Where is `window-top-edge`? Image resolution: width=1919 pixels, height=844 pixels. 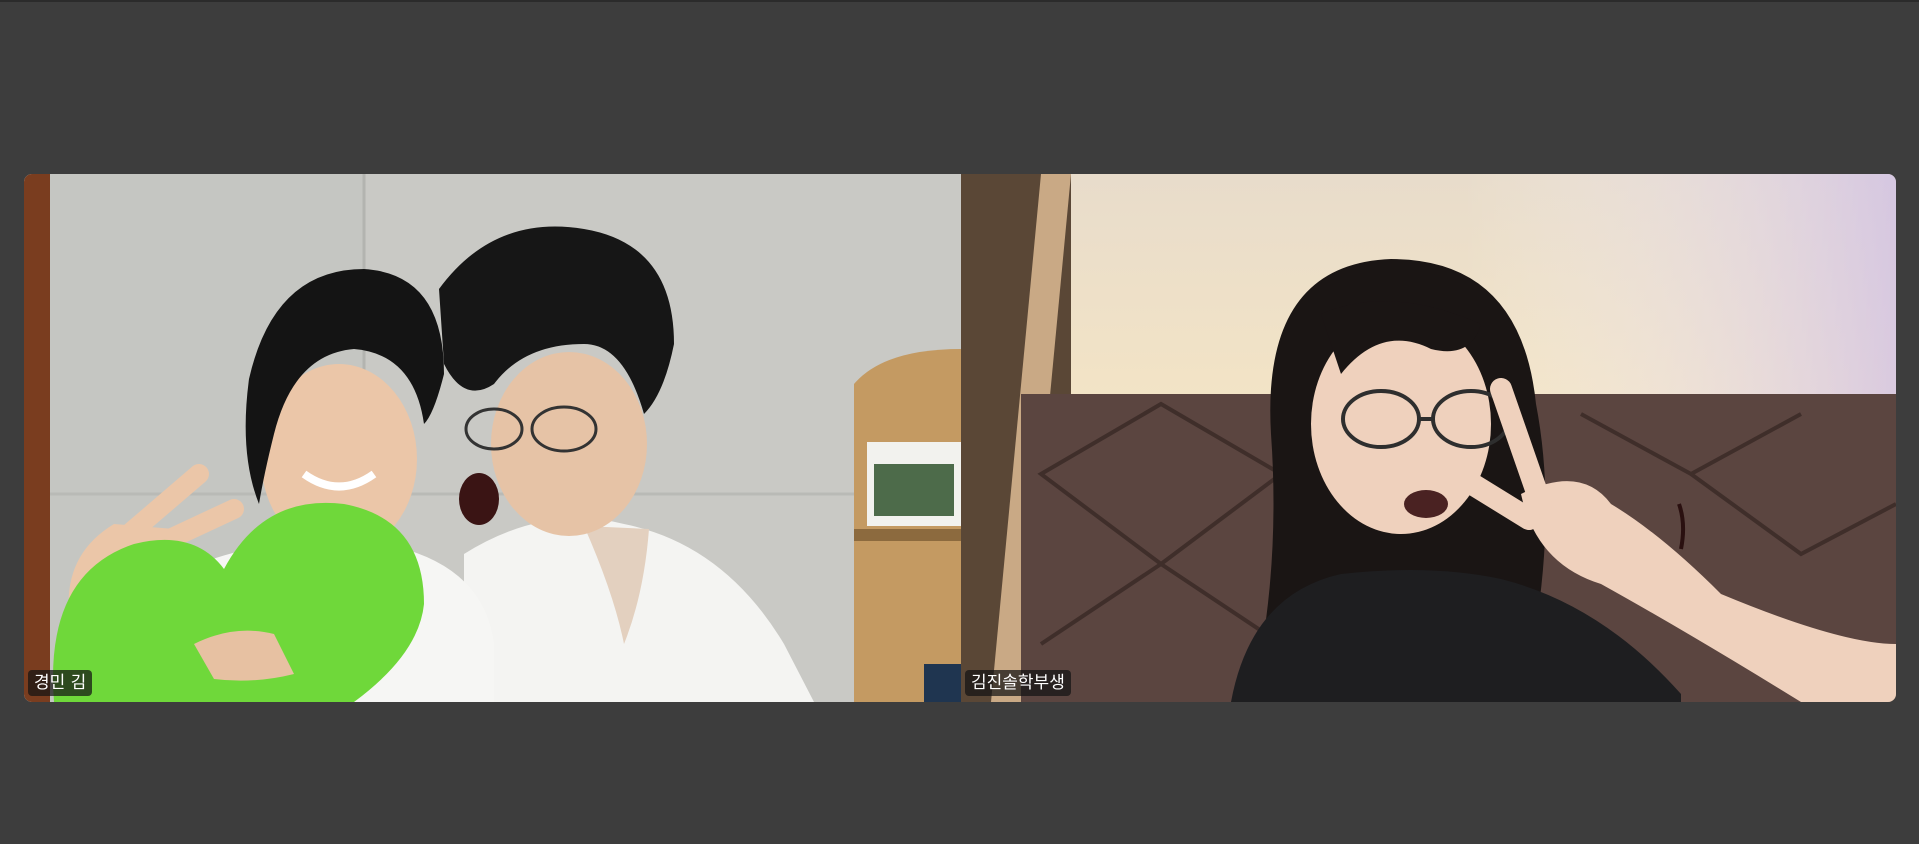 window-top-edge is located at coordinates (959, 1).